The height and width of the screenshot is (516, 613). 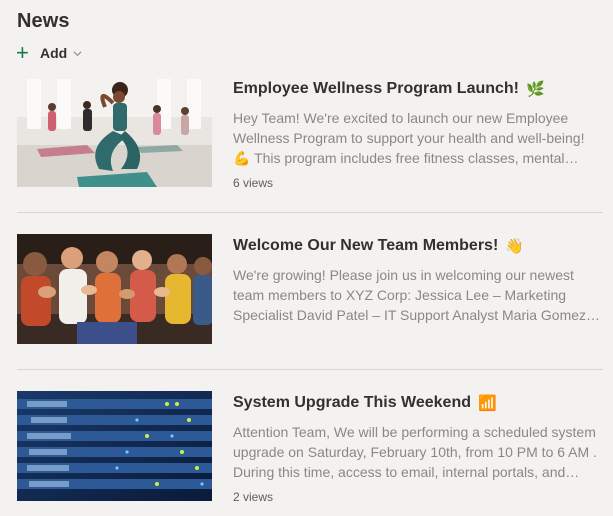 What do you see at coordinates (366, 245) in the screenshot?
I see `news-title-text: Welcome Our New Team Members!` at bounding box center [366, 245].